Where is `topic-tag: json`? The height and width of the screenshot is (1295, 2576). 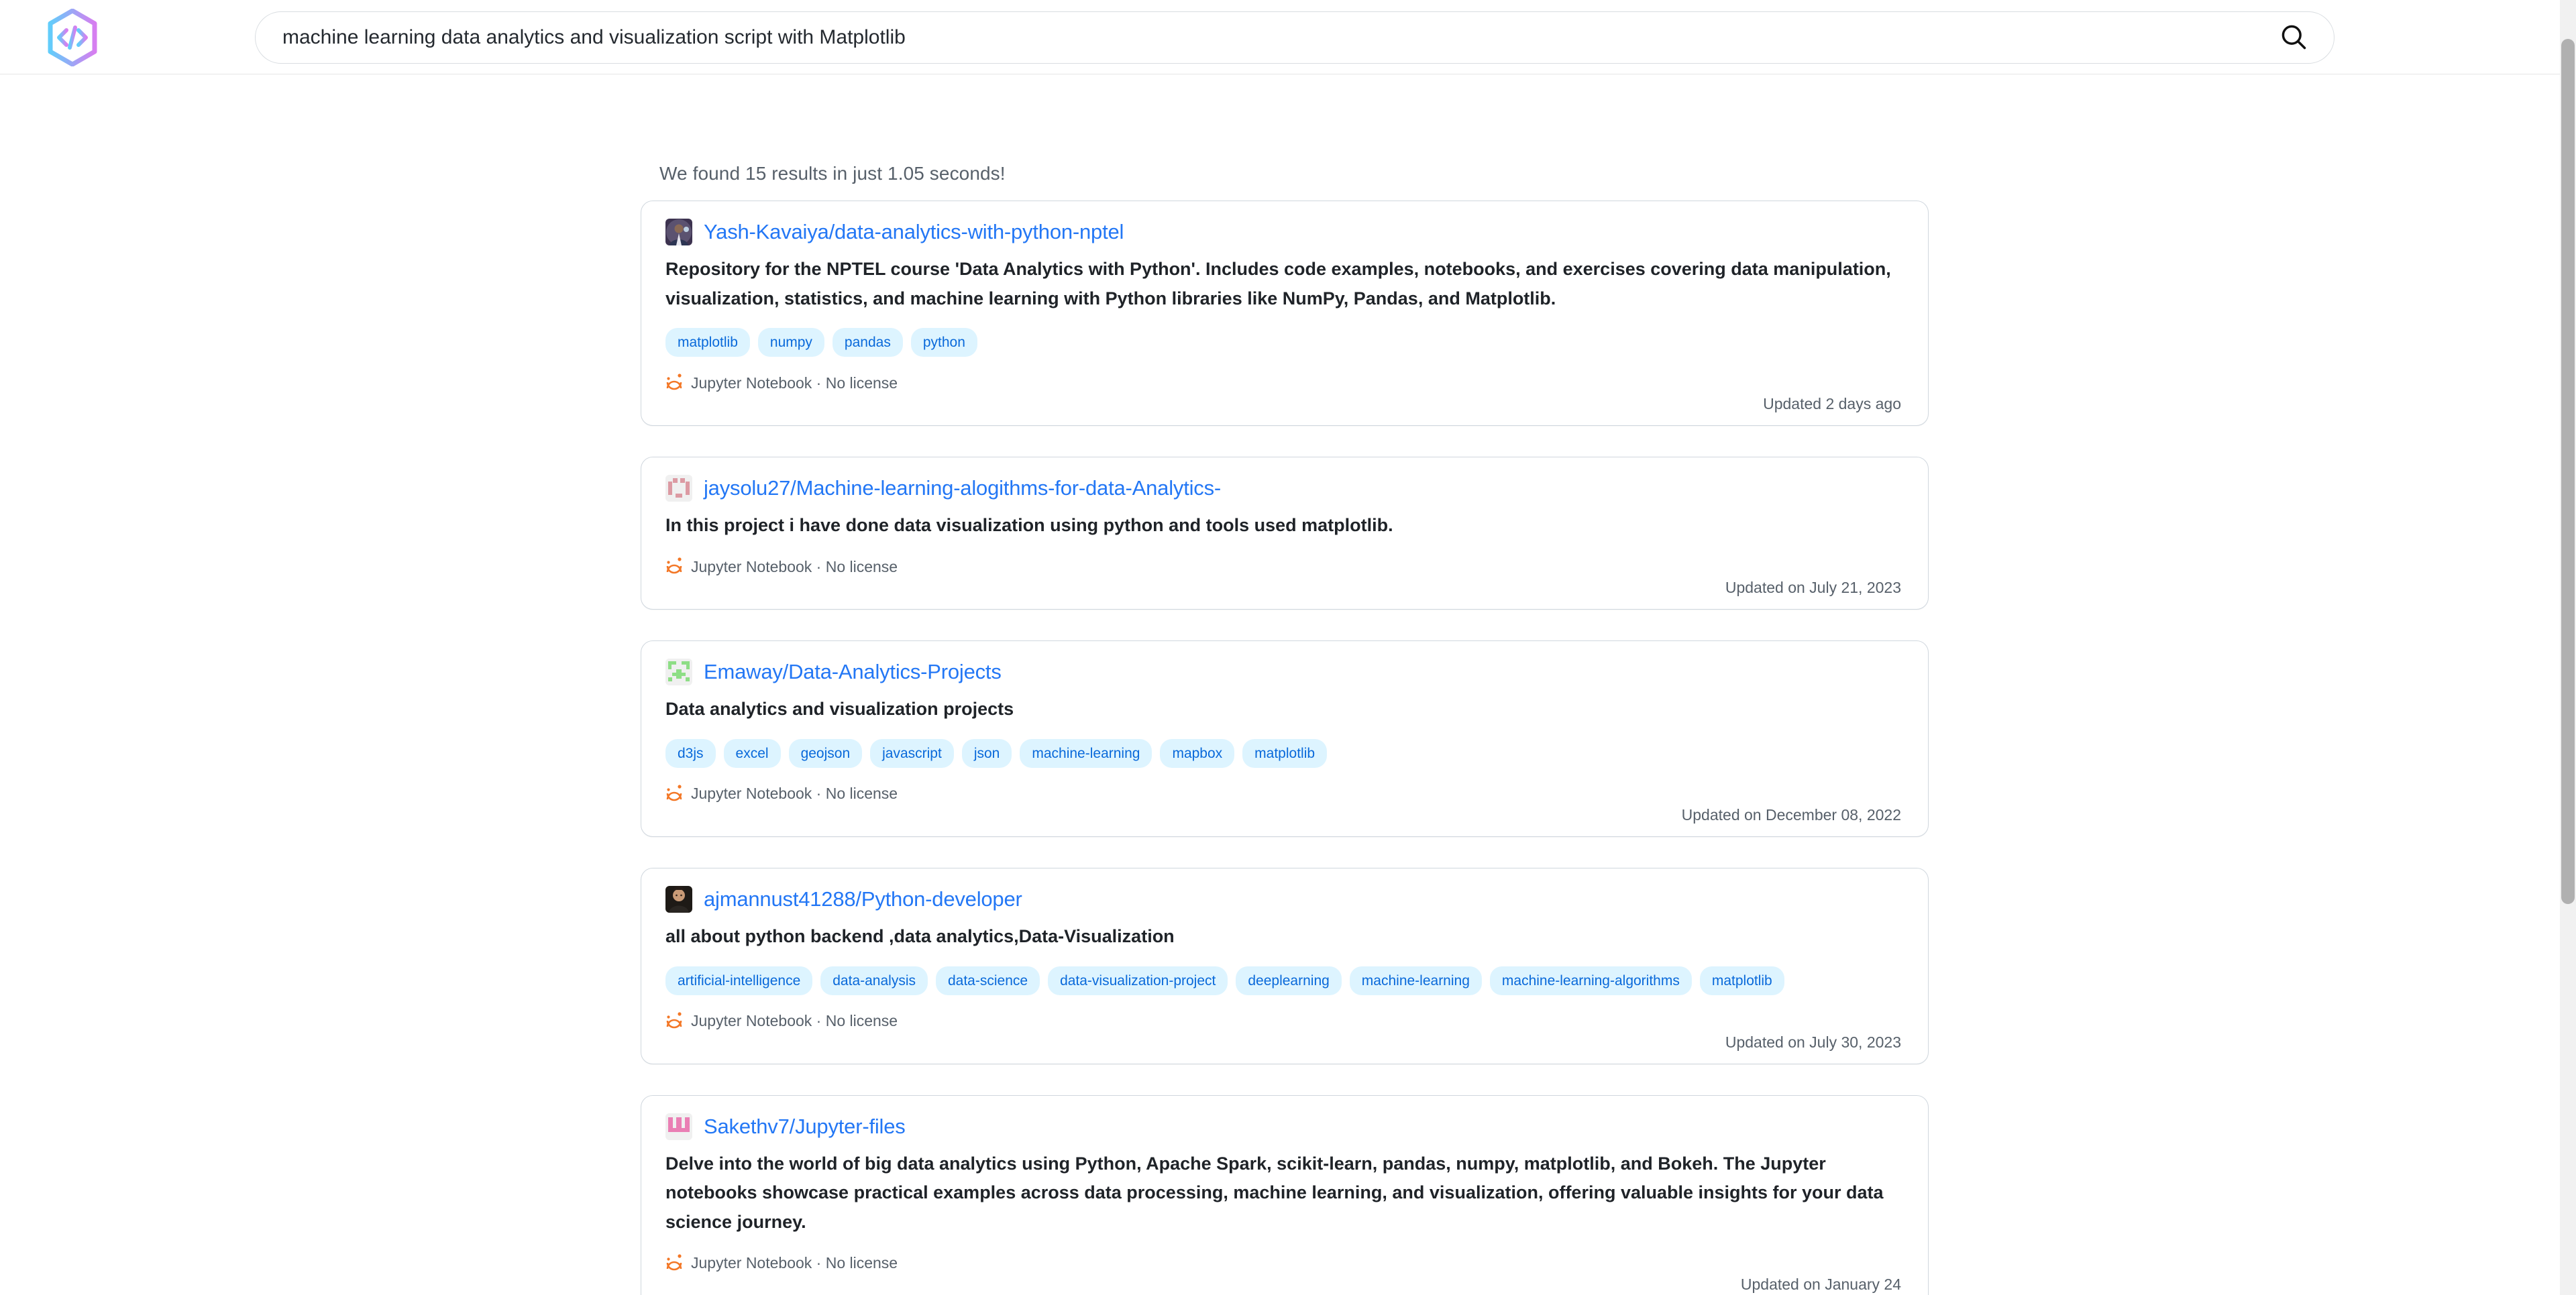
topic-tag: json is located at coordinates (986, 753).